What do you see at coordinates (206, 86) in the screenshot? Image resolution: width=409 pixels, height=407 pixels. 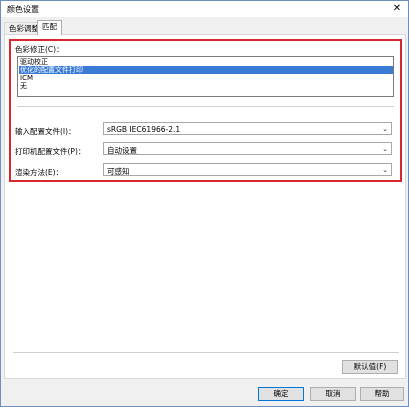 I see `list-item-none: 无` at bounding box center [206, 86].